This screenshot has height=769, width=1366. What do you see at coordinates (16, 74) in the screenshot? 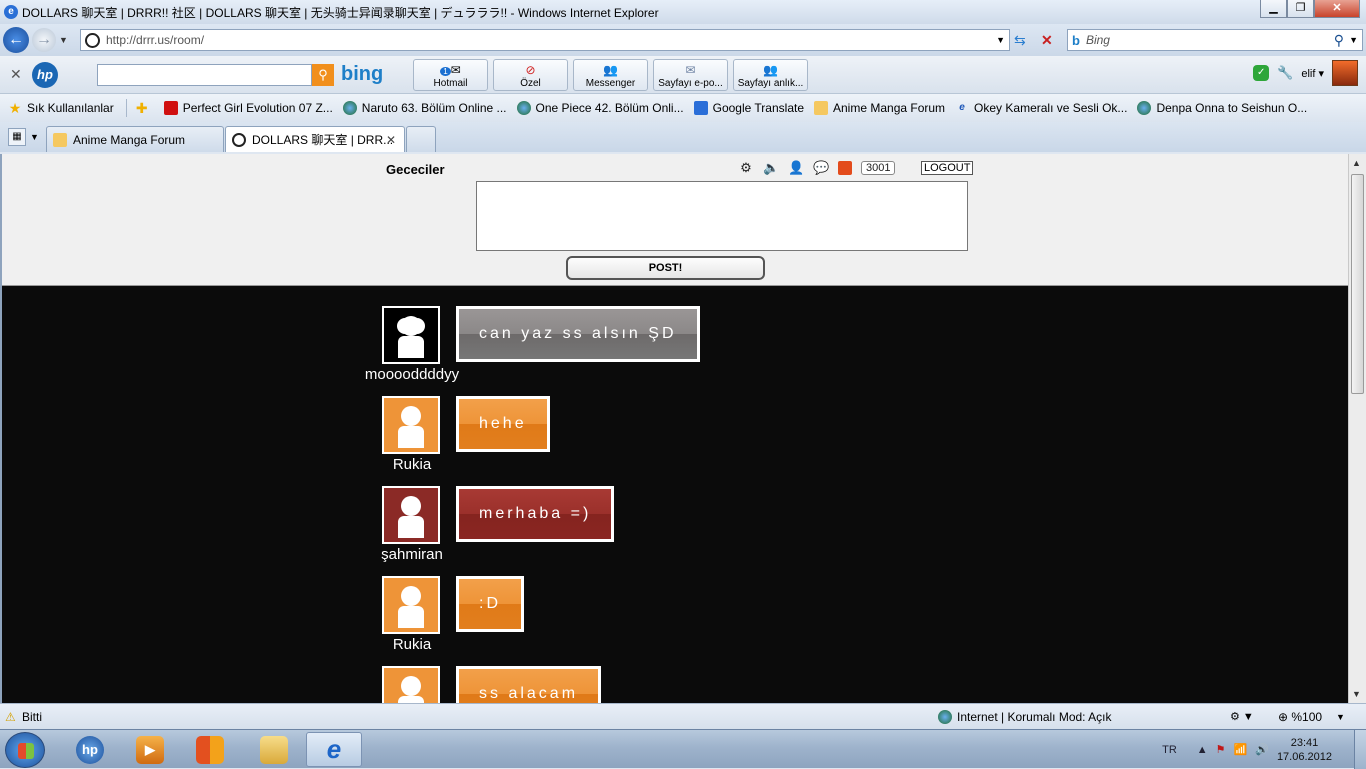
I see `close-toolbar-icon: ✕` at bounding box center [16, 74].